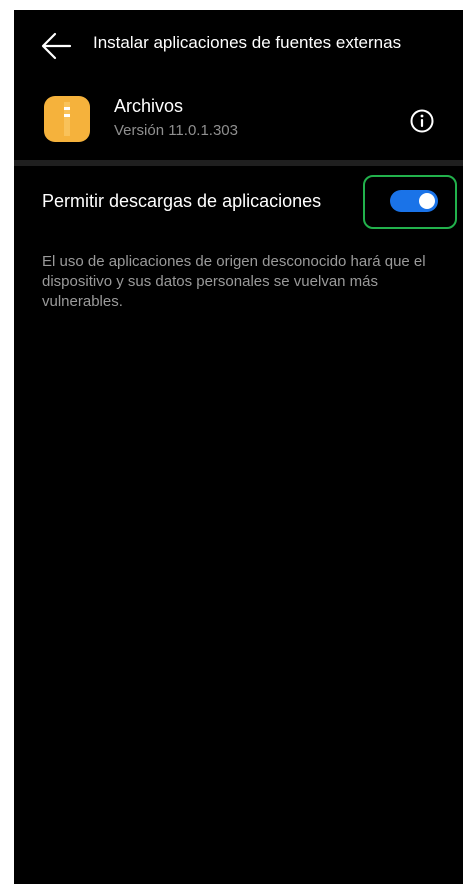  I want to click on allow-downloads-row: Permitir descargas de aplicaciones, so click(238, 202).